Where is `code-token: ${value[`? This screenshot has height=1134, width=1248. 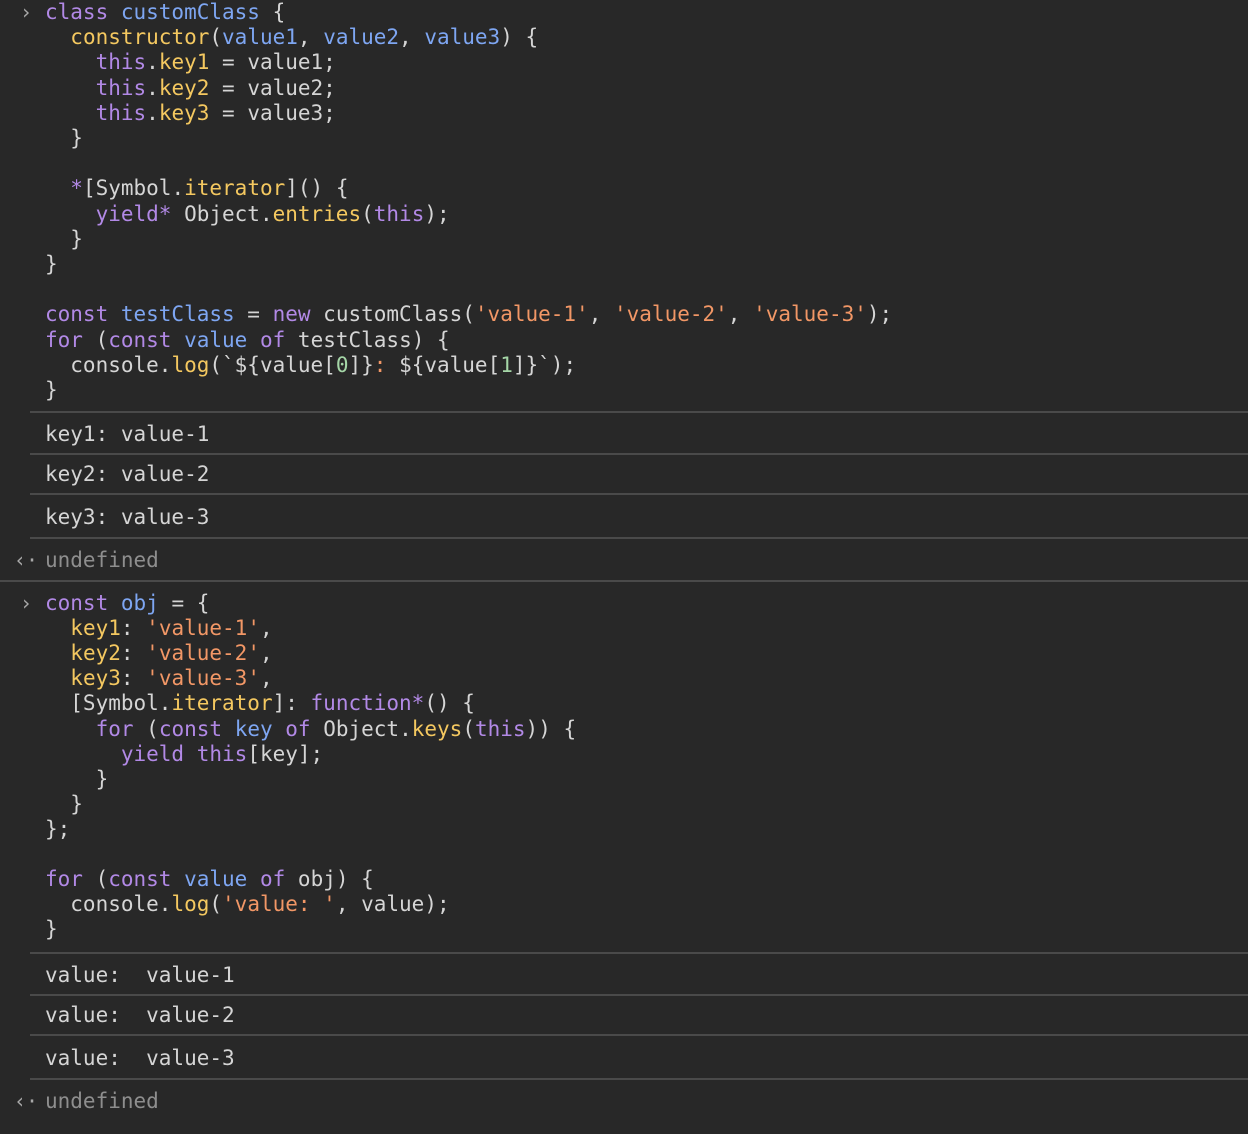
code-token: ${value[ is located at coordinates (450, 364).